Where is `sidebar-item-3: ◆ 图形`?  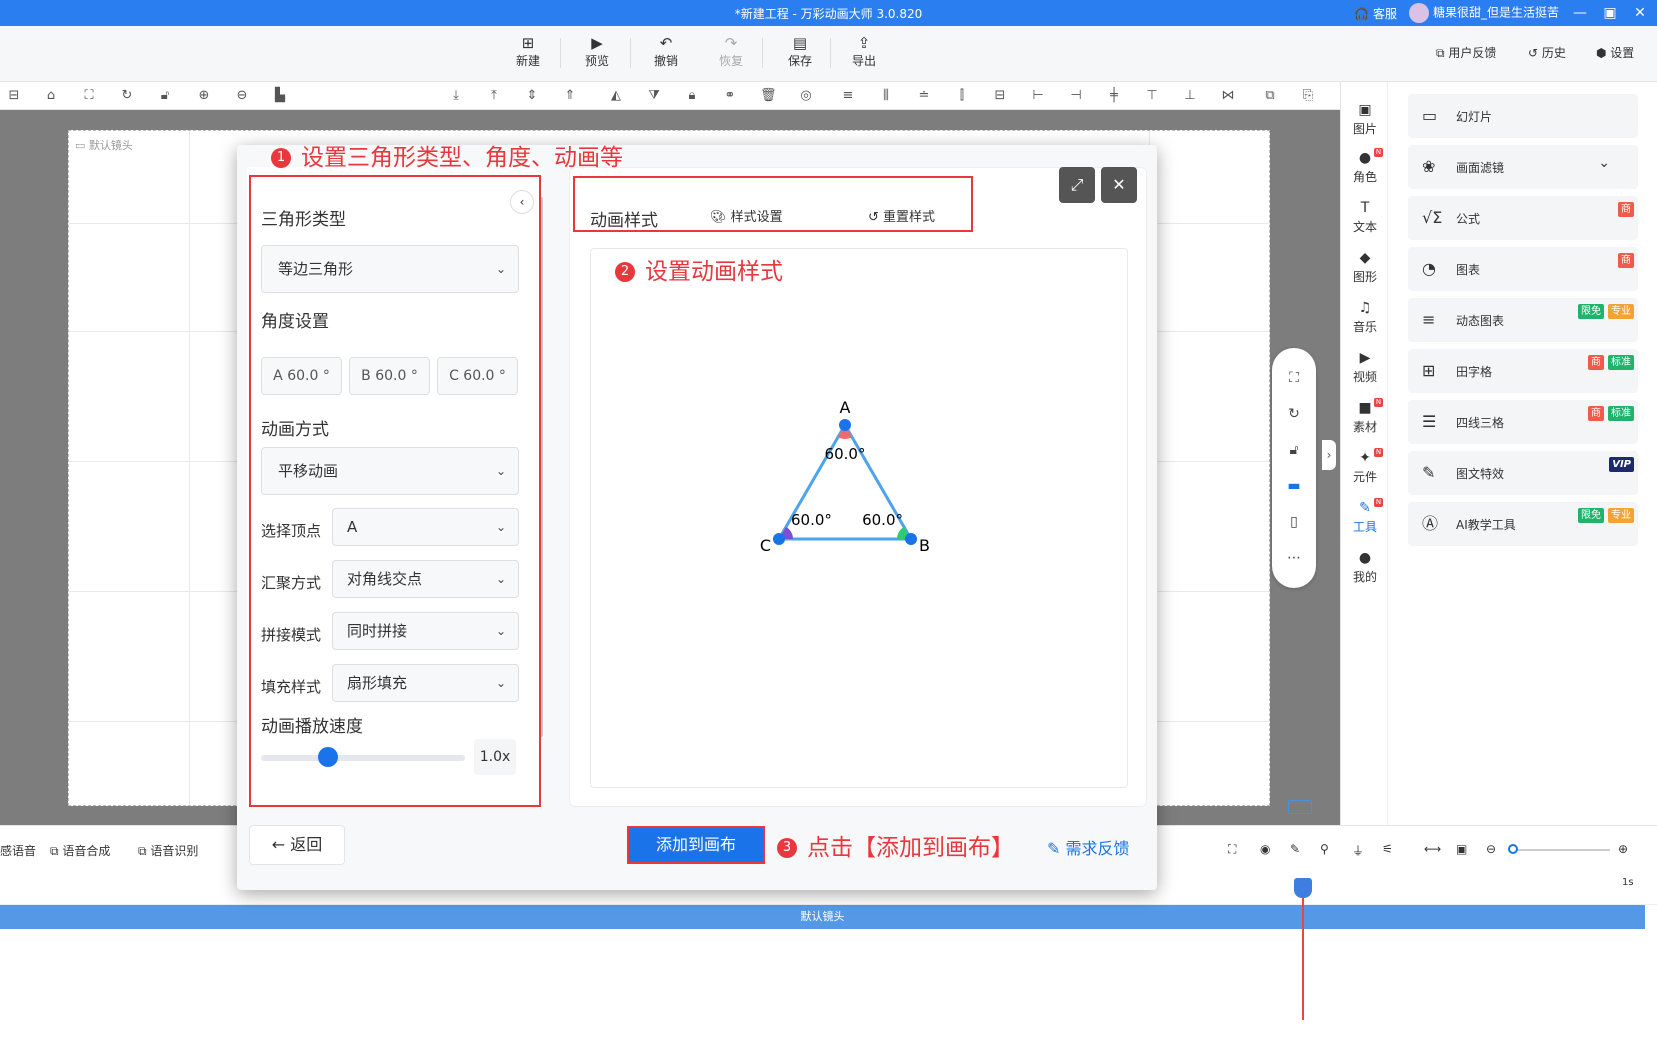 sidebar-item-3: ◆ 图形 is located at coordinates (1365, 267).